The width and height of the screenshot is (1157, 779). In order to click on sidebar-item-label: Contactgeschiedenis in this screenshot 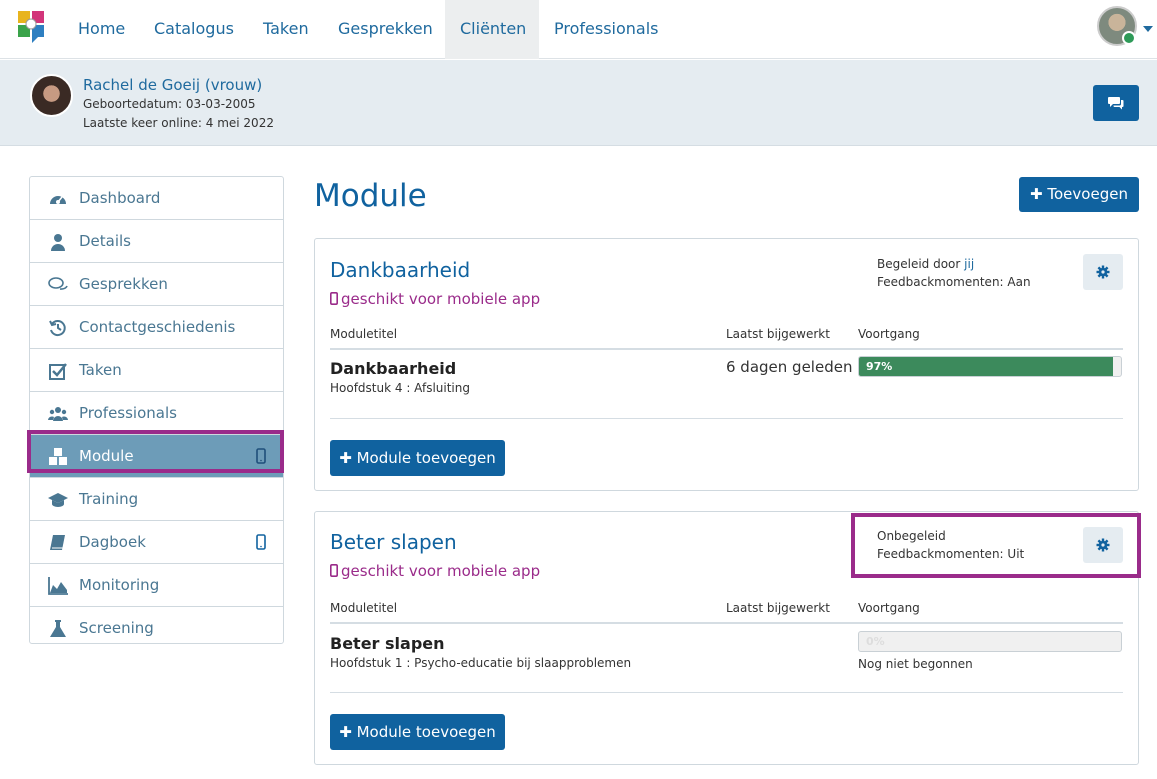, I will do `click(157, 327)`.